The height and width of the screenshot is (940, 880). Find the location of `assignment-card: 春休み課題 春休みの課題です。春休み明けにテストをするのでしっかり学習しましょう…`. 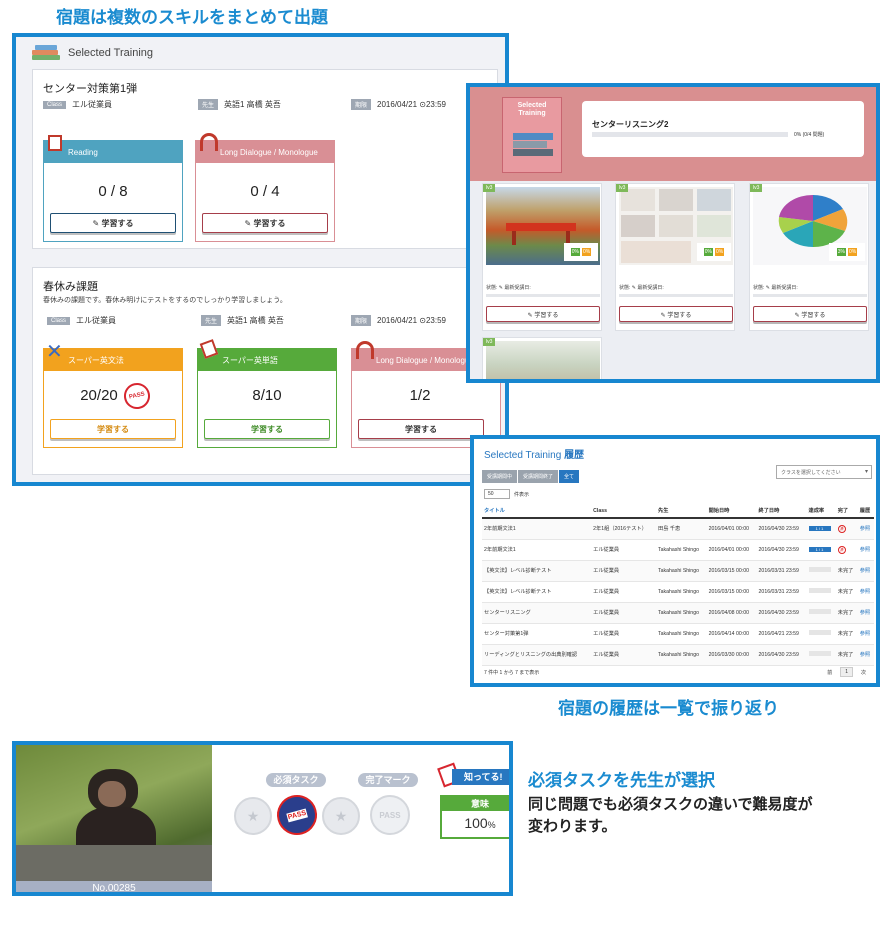

assignment-card: 春休み課題 春休みの課題です。春休み明けにテストをするのでしっかり学習しましょう… is located at coordinates (266, 371).